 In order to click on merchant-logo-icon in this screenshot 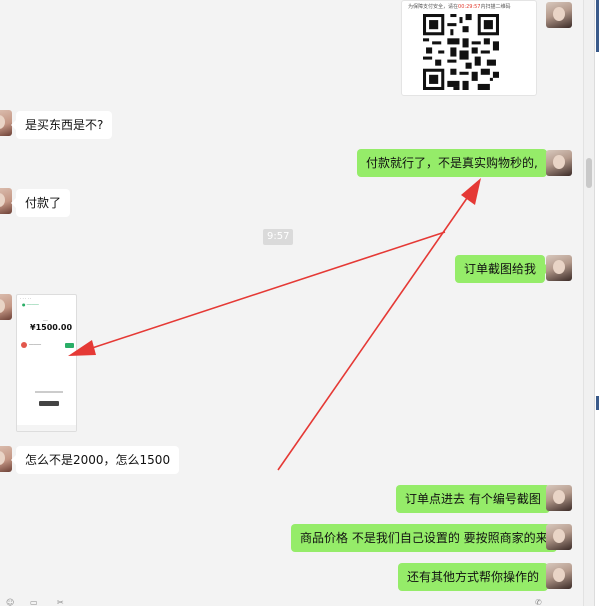, I will do `click(24, 345)`.